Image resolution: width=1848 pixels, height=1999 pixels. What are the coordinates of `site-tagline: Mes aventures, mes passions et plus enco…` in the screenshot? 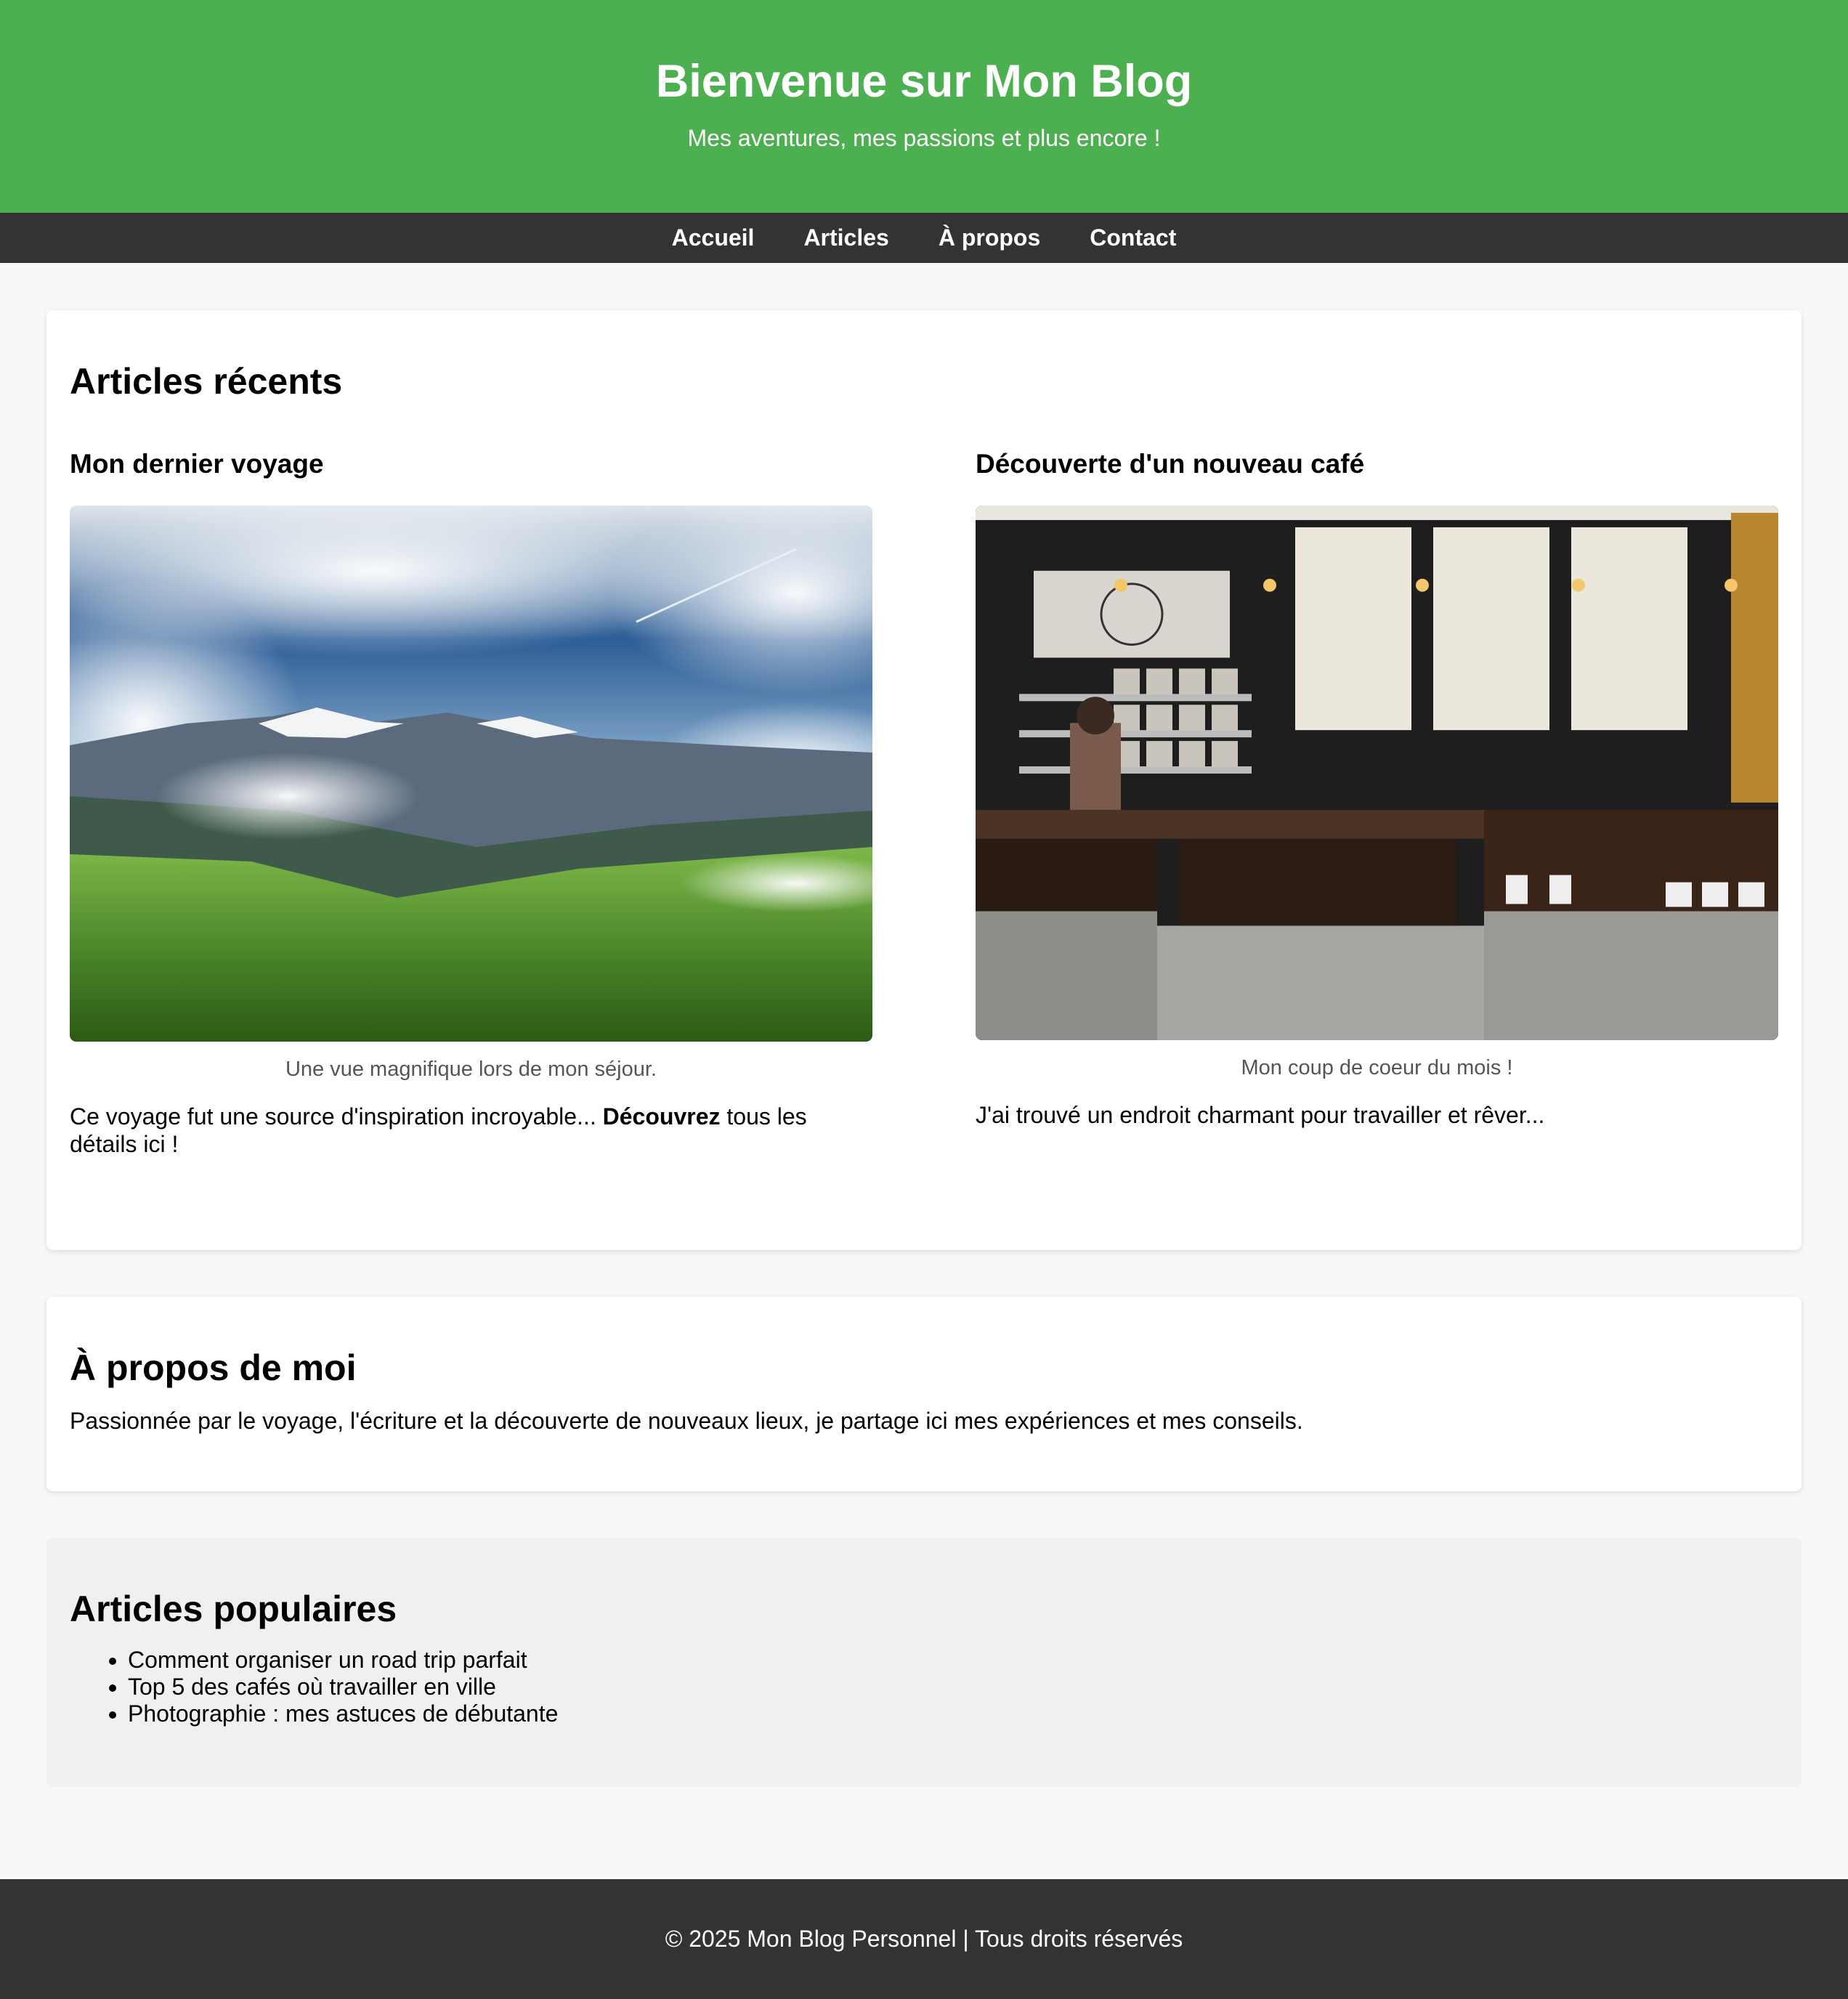 It's located at (924, 138).